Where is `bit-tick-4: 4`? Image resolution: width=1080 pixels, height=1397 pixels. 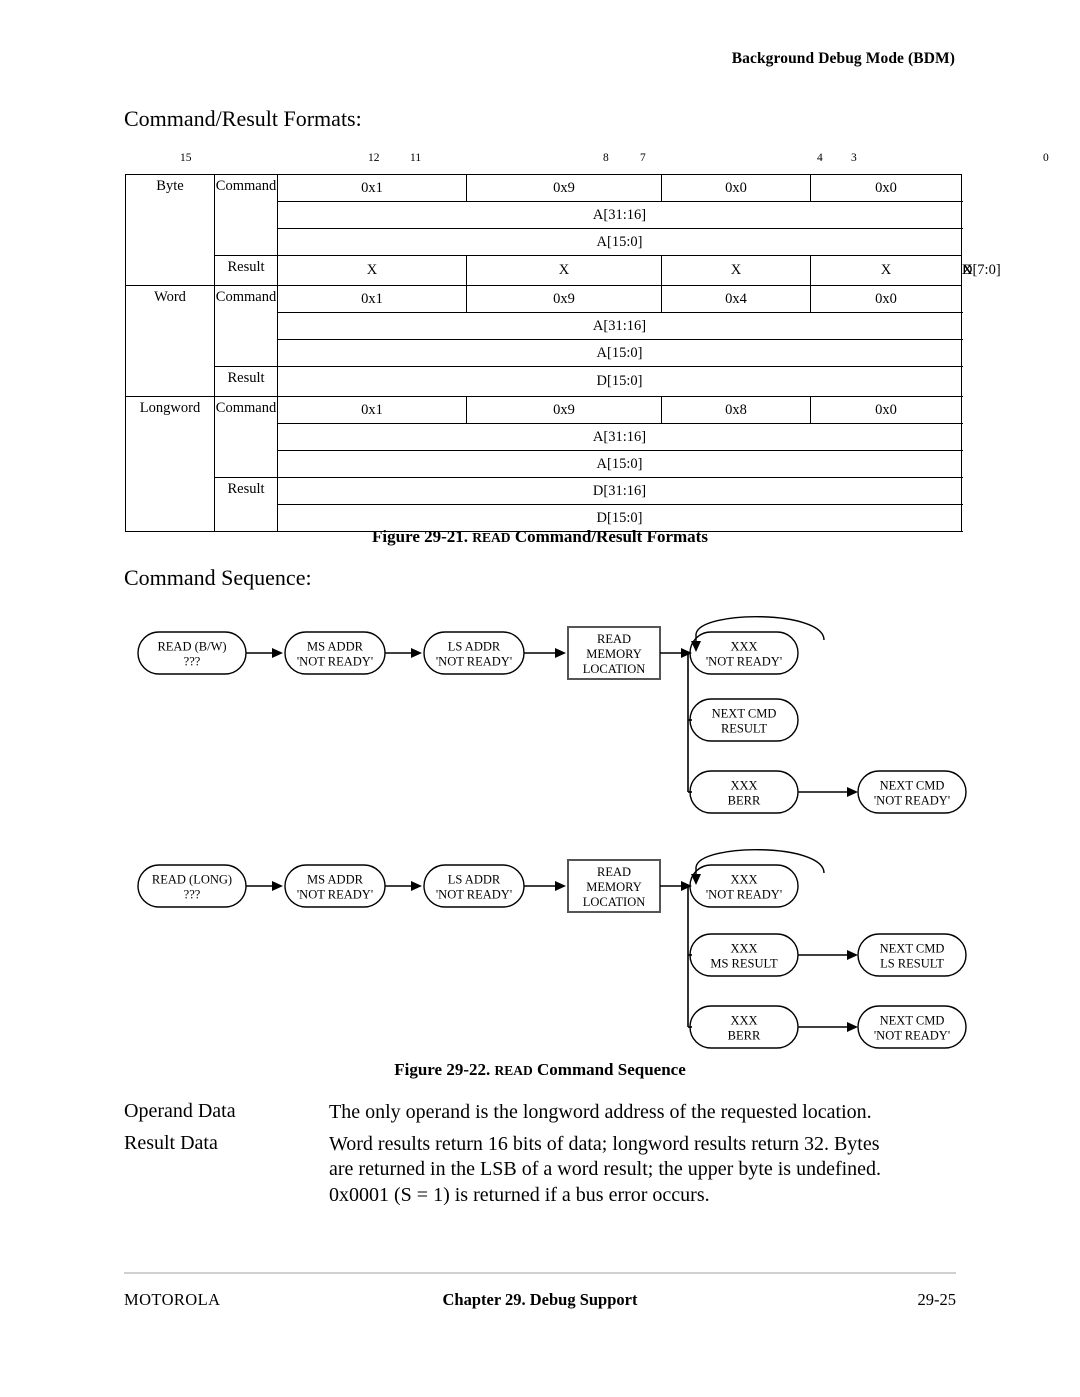
bit-tick-4: 4 is located at coordinates (820, 158).